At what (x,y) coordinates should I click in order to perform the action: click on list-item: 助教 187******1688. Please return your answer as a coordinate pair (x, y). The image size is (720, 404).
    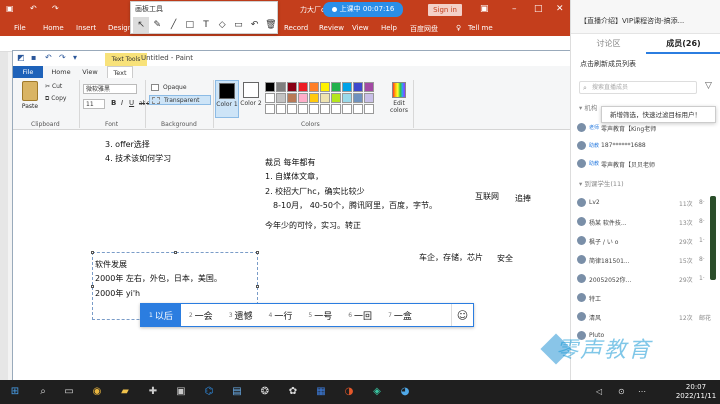
    Looking at the image, I should click on (647, 146).